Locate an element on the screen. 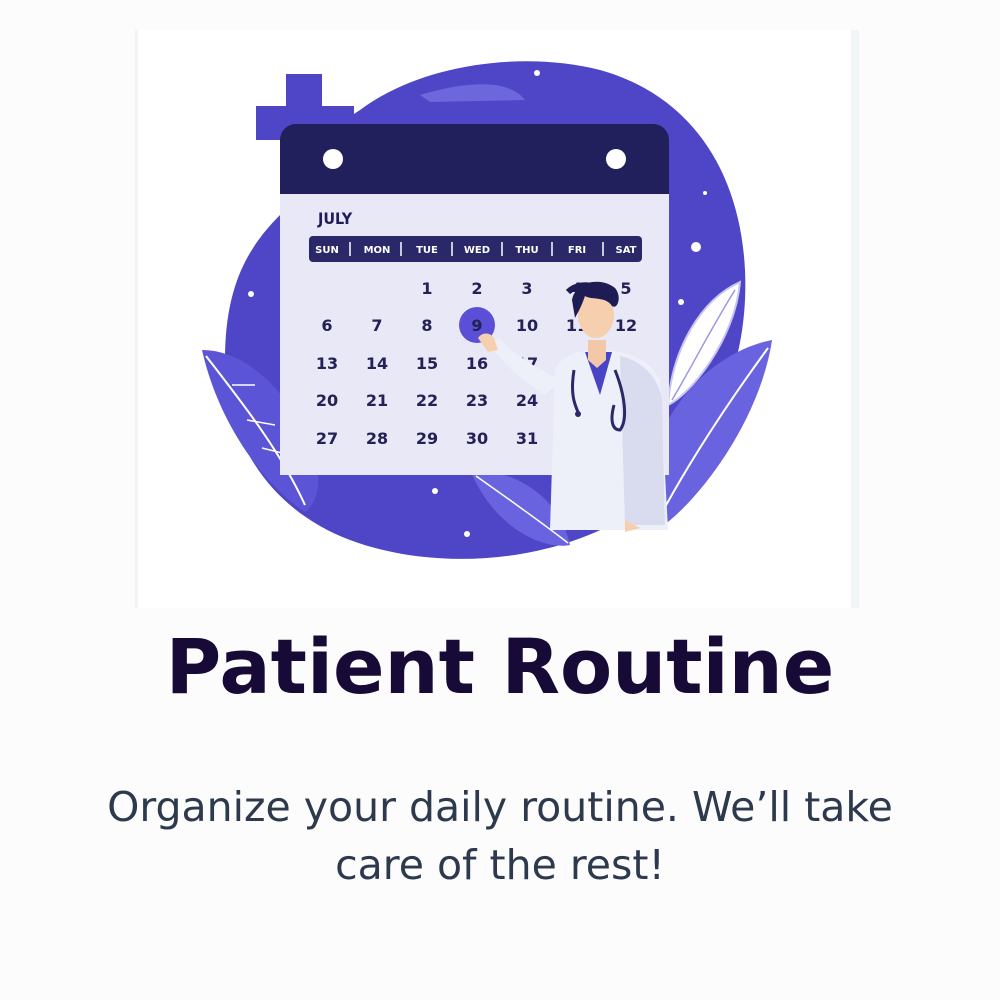 The height and width of the screenshot is (1000, 1000). subtitle-line-1: Organize your daily routine. We’ll take is located at coordinates (500, 807).